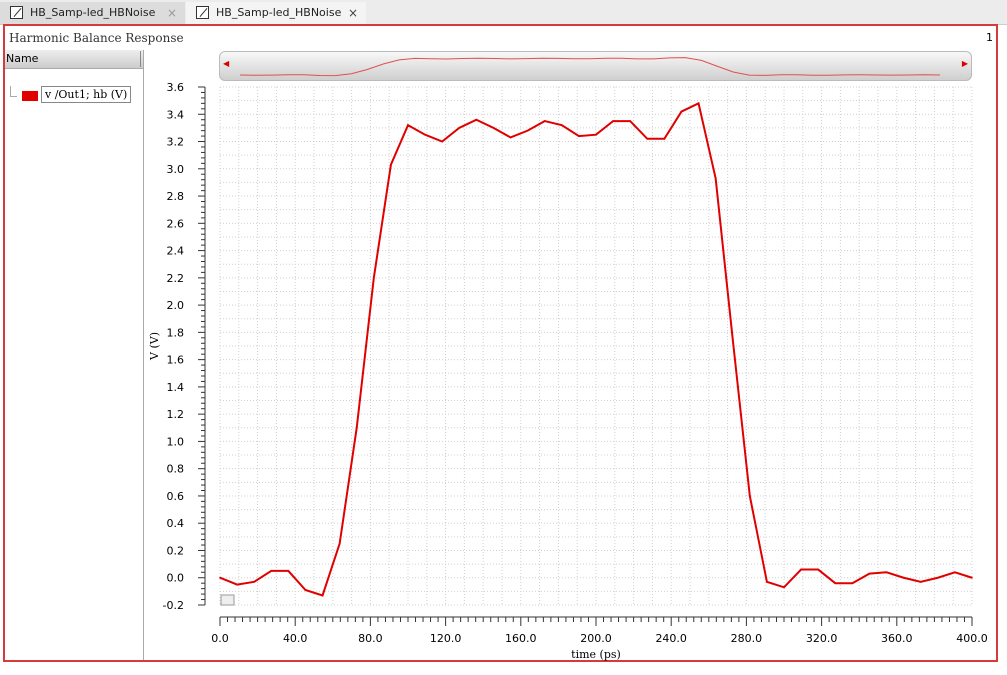  Describe the element at coordinates (176, 305) in the screenshot. I see `y-tick-label: 2.0` at that location.